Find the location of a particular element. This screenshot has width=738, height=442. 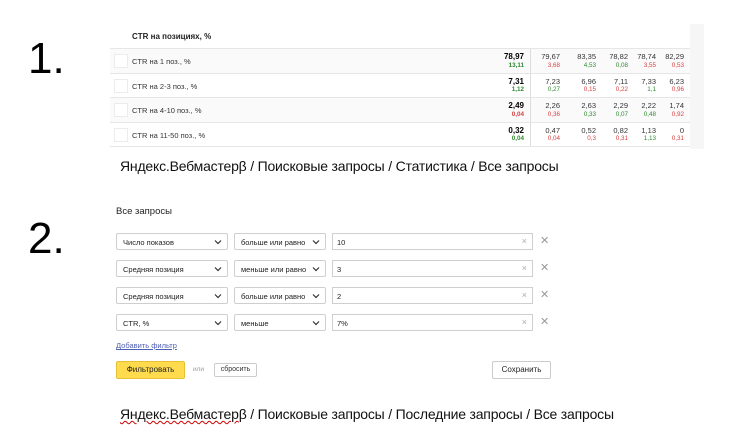

filters-title: Все запросы is located at coordinates (144, 211).